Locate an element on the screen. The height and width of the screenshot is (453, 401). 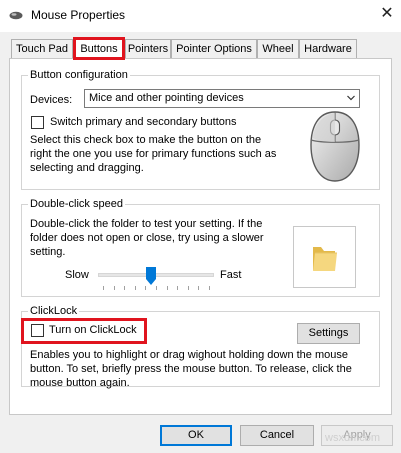
folder-icon is located at coordinates (325, 258).